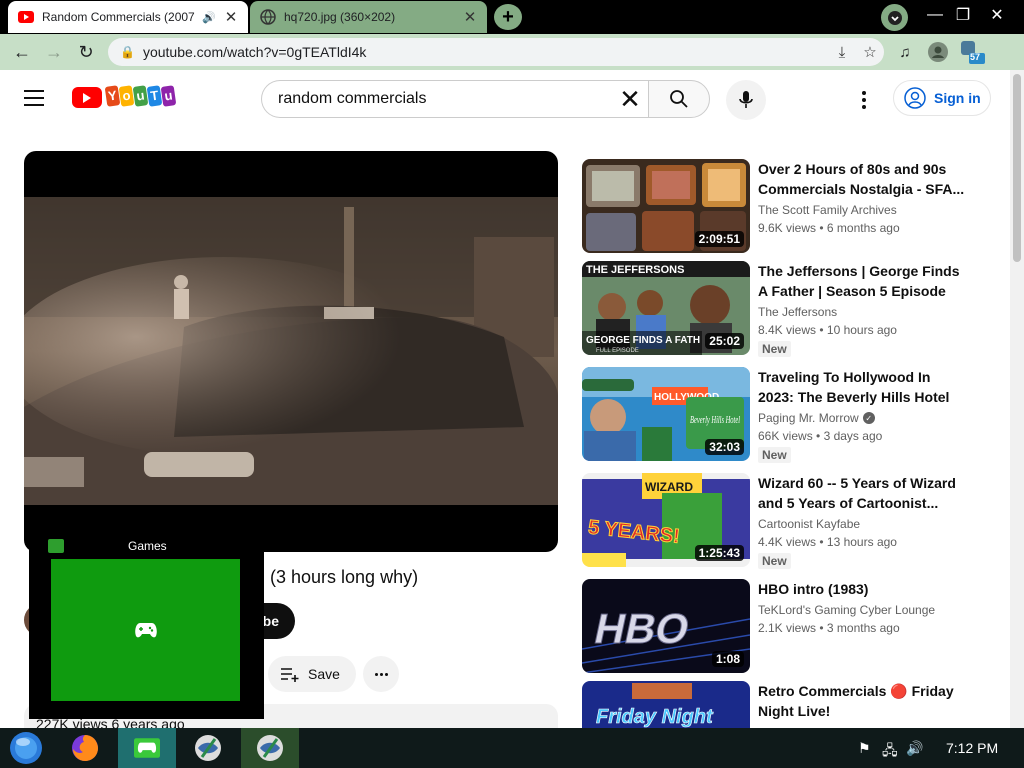 The height and width of the screenshot is (768, 1024). I want to click on save-label: Save, so click(324, 674).